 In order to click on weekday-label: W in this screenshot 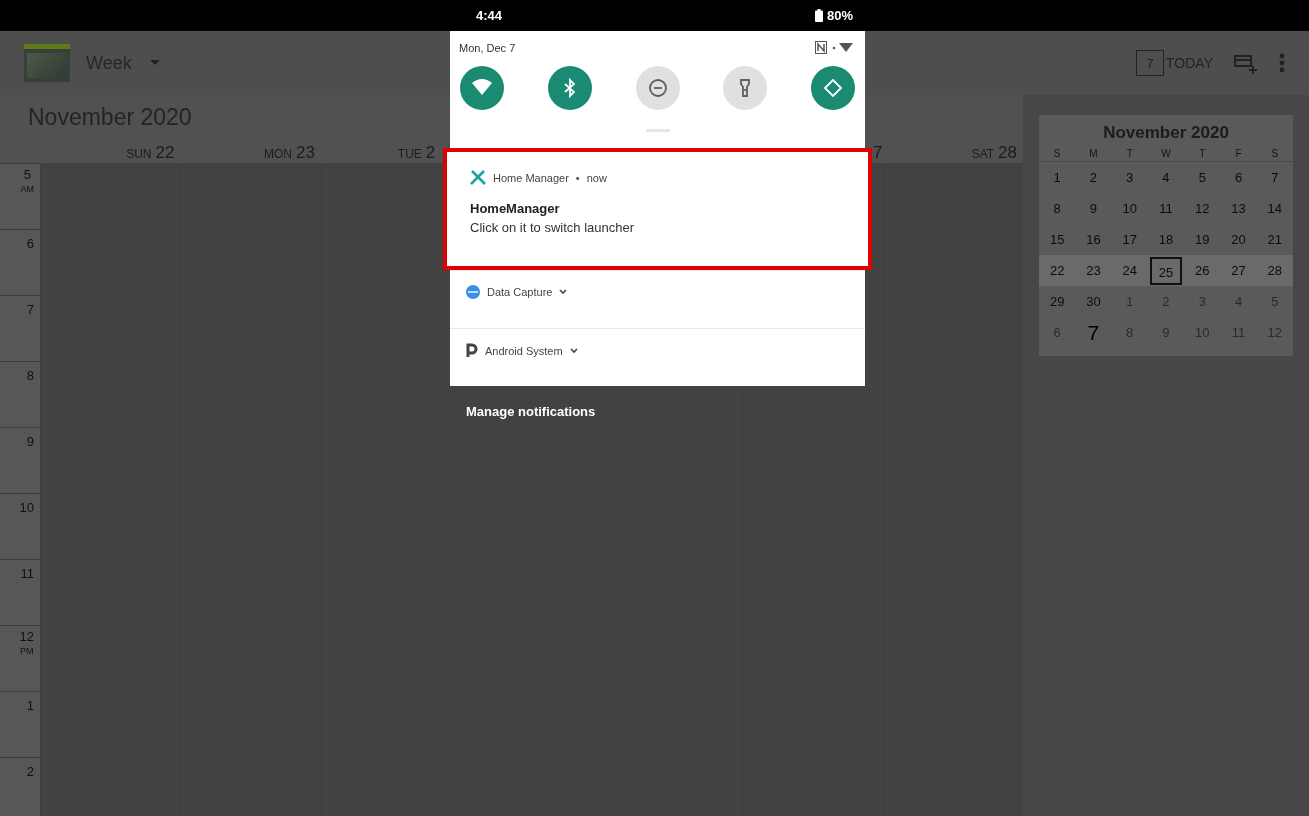, I will do `click(1166, 153)`.